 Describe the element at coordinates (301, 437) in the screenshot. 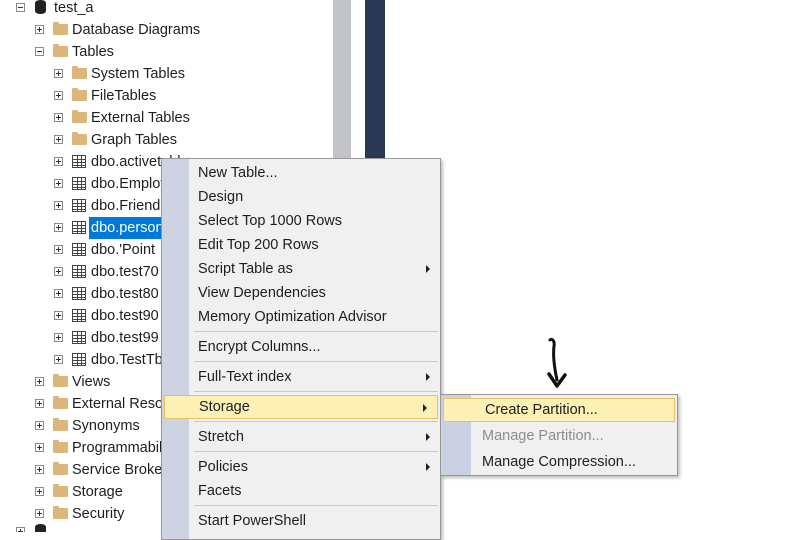

I see `menu-item-stretch: Stretch` at that location.